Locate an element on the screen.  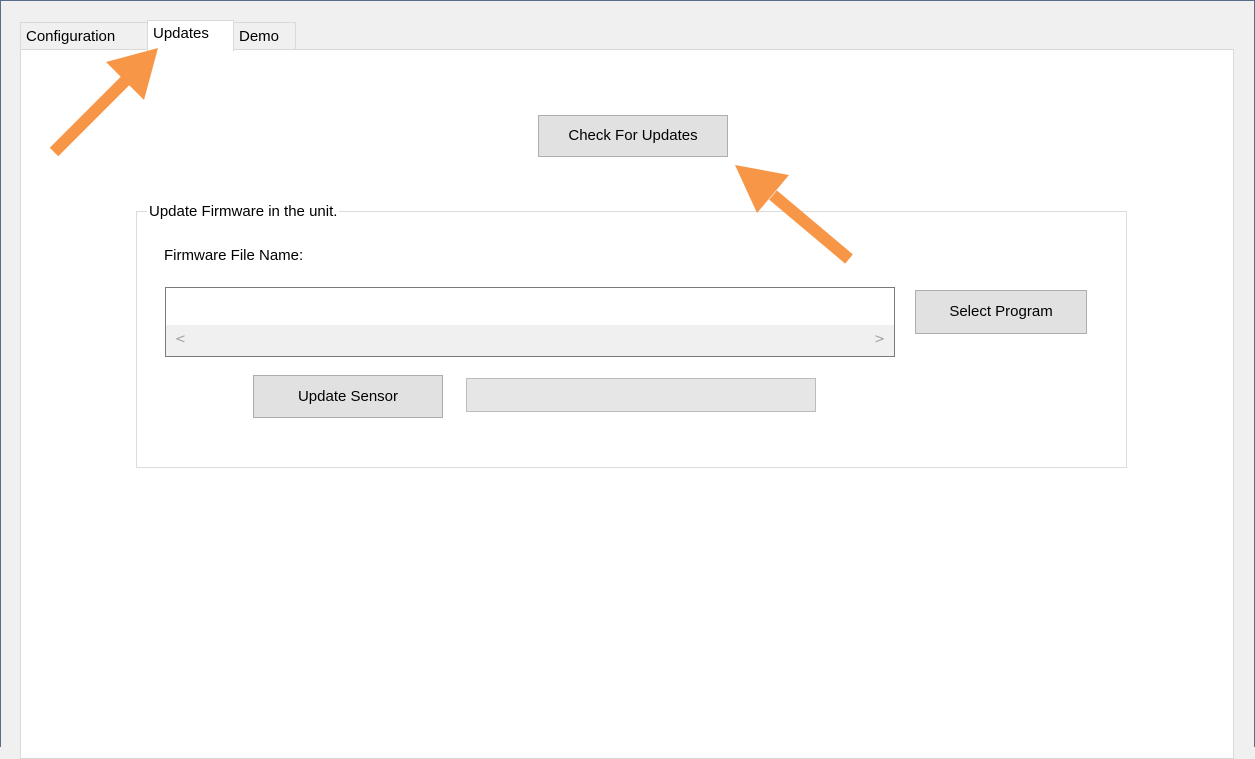
scroll-left-icon: < is located at coordinates (180, 340).